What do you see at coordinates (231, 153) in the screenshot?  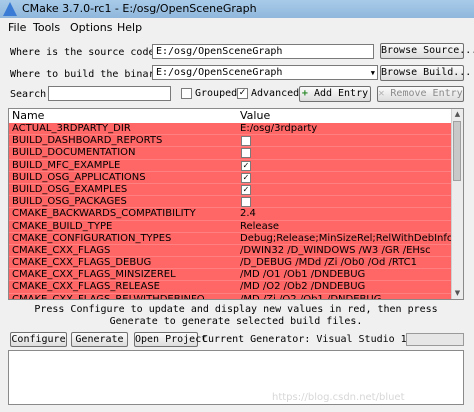 I see `table-row: BUILD_DOCUMENTATION` at bounding box center [231, 153].